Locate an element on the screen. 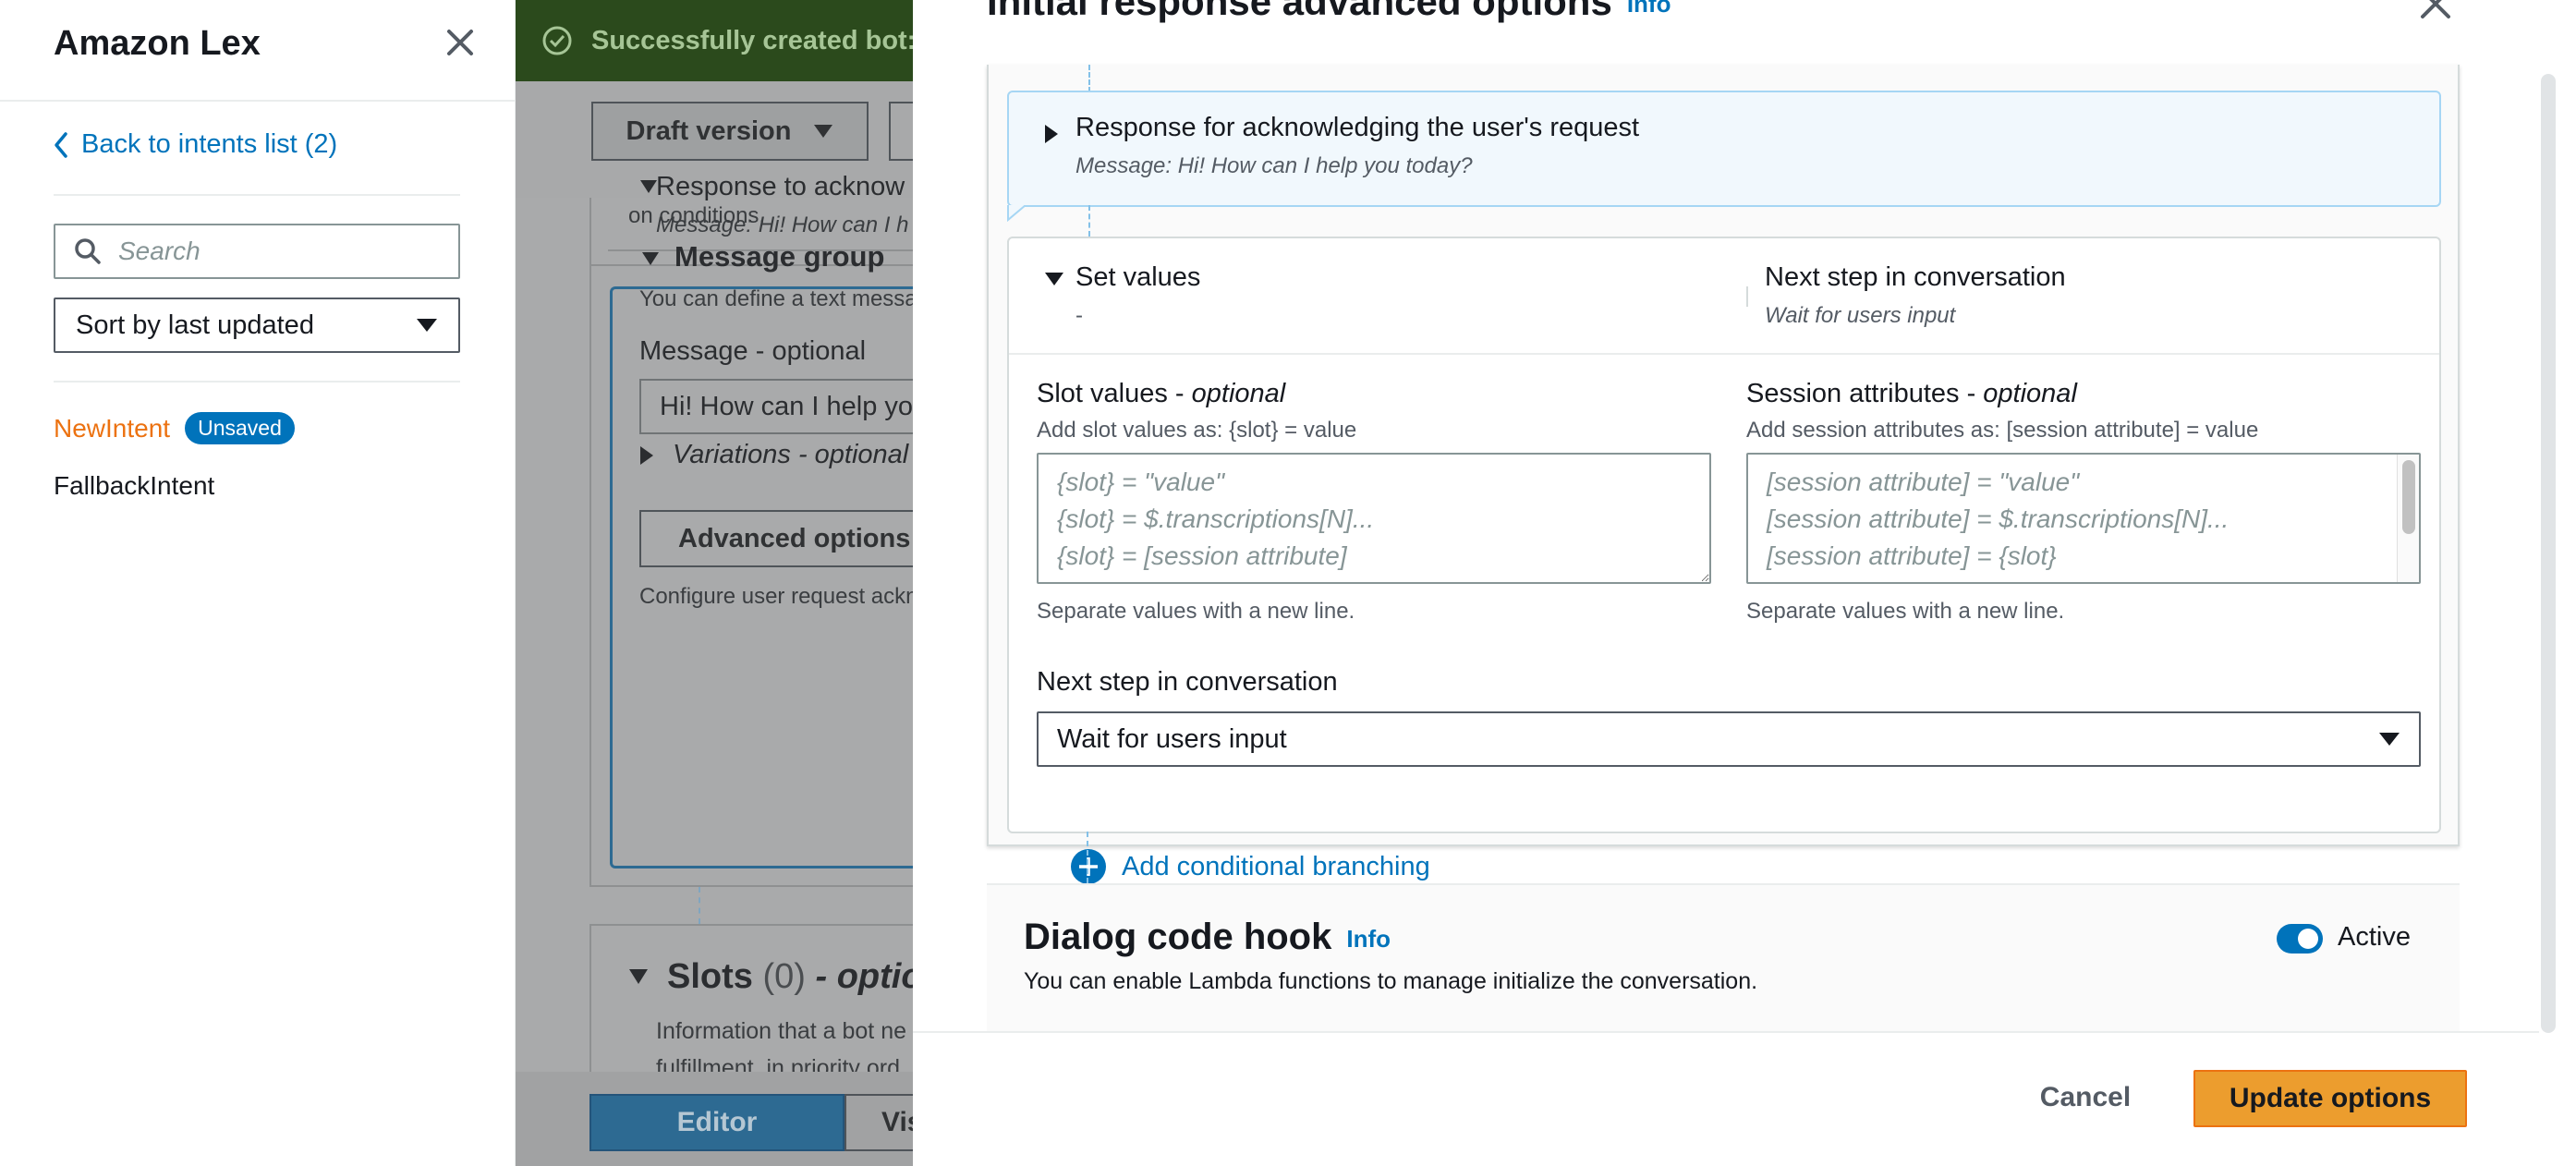 The image size is (2576, 1166). slot-values-label: Slot values - optional is located at coordinates (1161, 394).